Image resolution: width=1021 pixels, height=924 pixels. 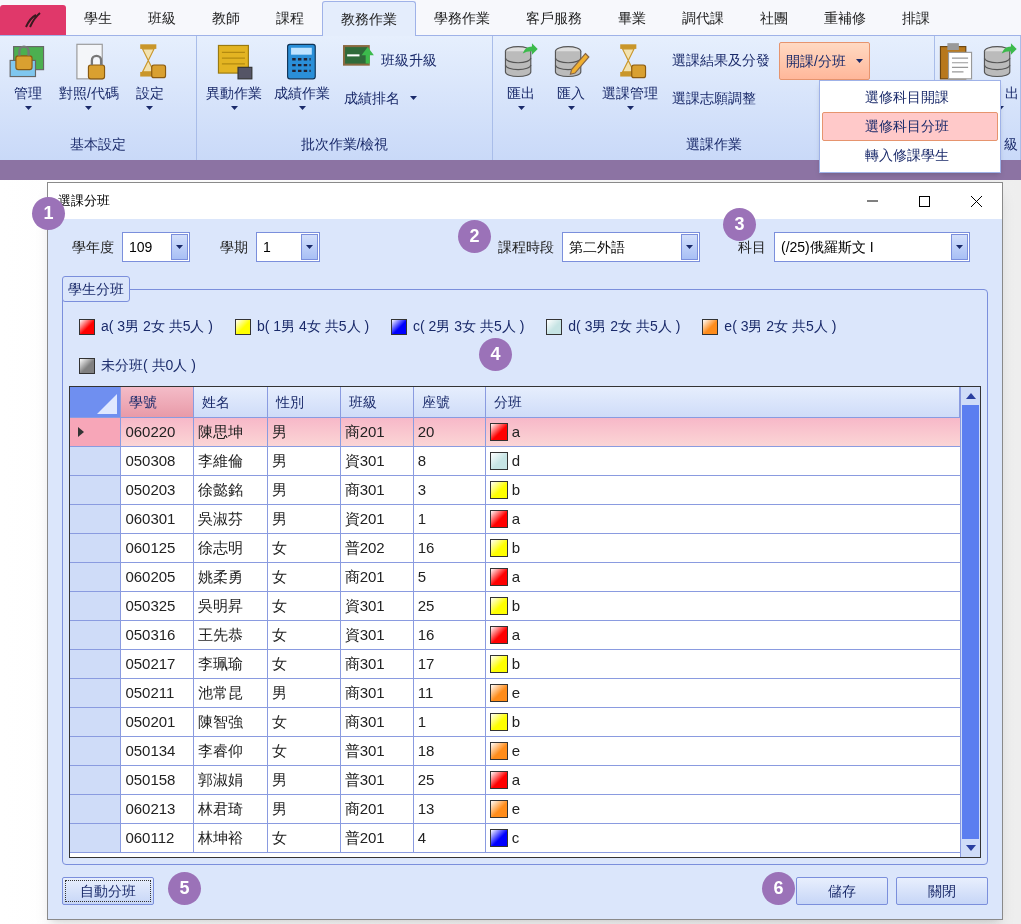 What do you see at coordinates (234, 247) in the screenshot?
I see `field-label: 學期` at bounding box center [234, 247].